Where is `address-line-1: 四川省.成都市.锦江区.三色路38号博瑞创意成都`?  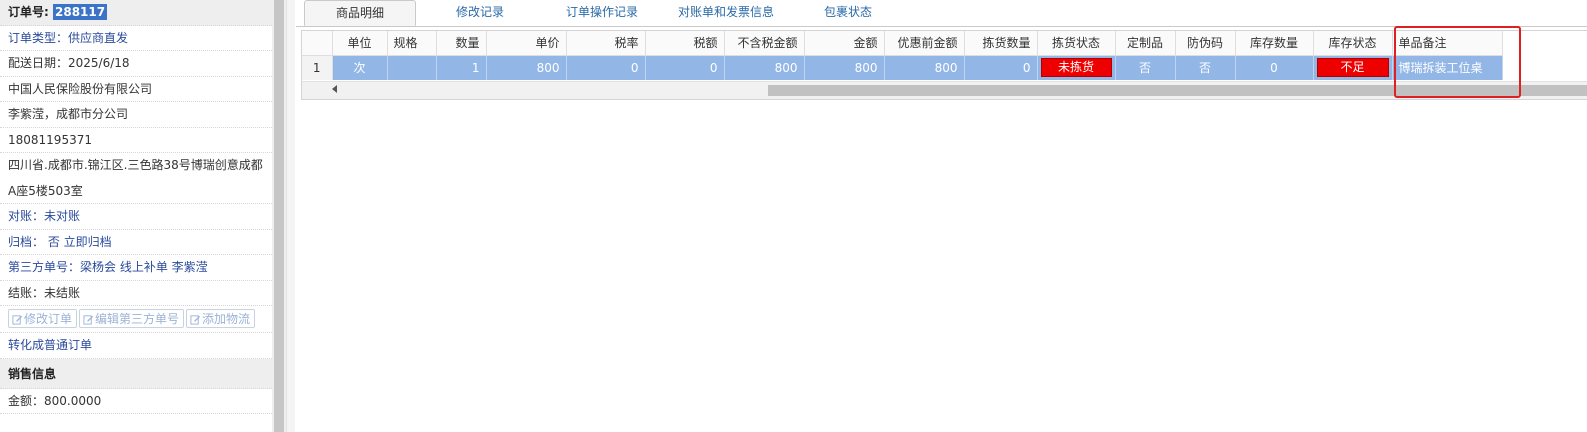 address-line-1: 四川省.成都市.锦江区.三色路38号博瑞创意成都 is located at coordinates (135, 165).